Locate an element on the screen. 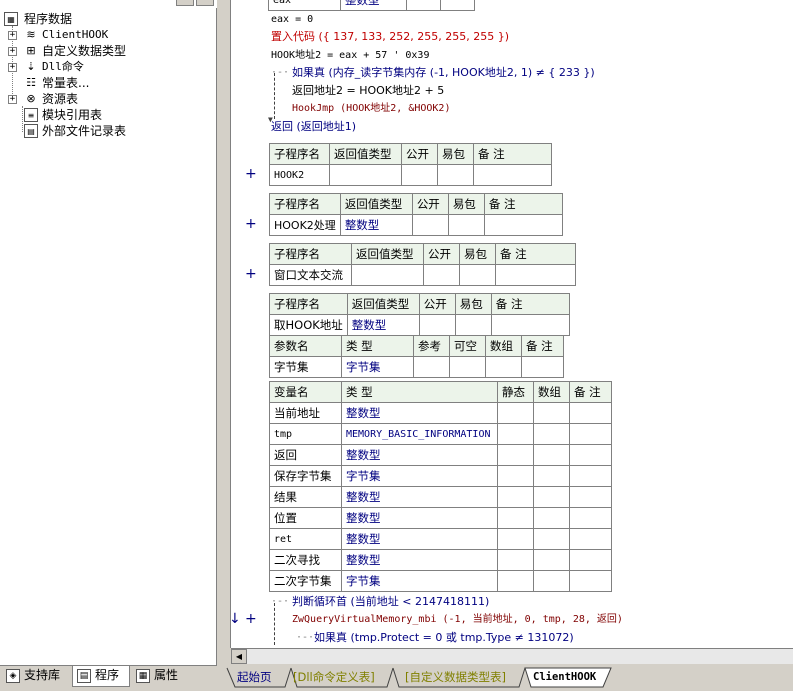  tree-item-clienthook: + ≋ ClientHOOK is located at coordinates (100, 35).